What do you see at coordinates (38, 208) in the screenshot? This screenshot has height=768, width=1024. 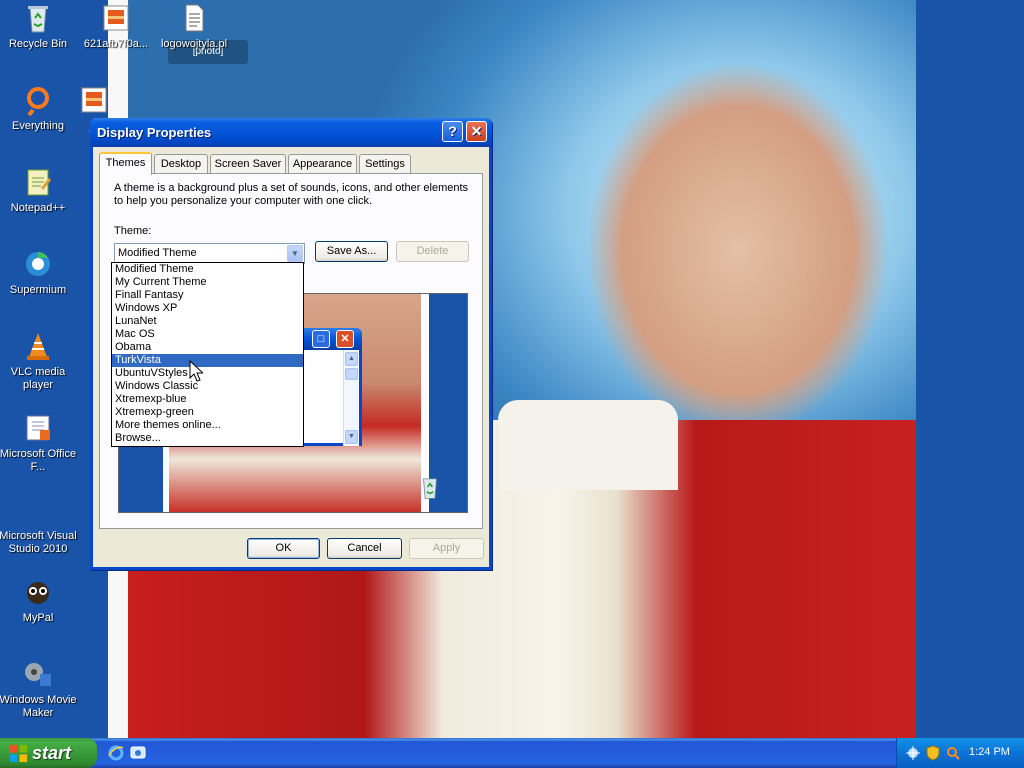 I see `desktop-icon-label: Notepad++` at bounding box center [38, 208].